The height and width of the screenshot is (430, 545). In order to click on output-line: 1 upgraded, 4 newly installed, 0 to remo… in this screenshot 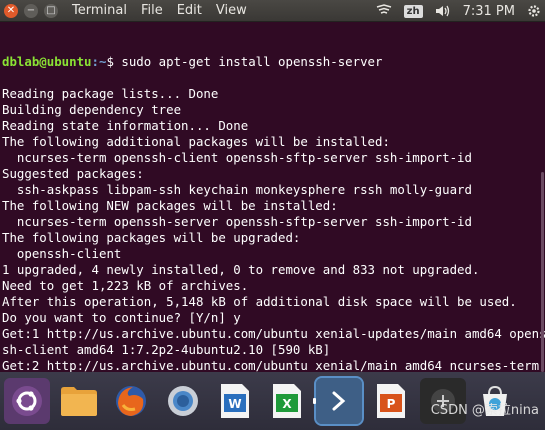, I will do `click(241, 269)`.